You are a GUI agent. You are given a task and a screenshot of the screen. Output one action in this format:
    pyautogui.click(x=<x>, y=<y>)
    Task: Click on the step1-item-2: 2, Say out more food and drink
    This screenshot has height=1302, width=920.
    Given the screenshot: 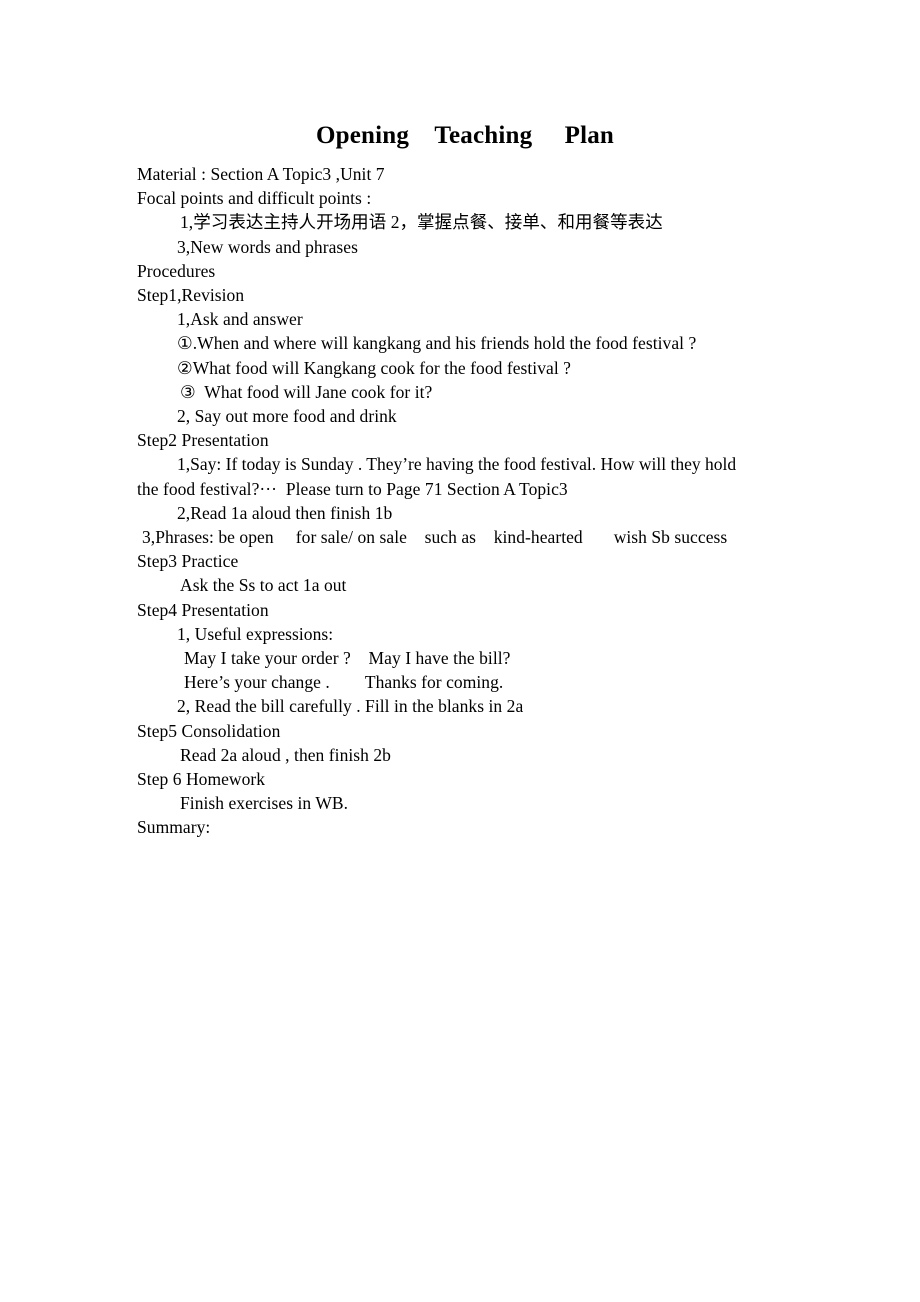 What is the action you would take?
    pyautogui.click(x=287, y=416)
    